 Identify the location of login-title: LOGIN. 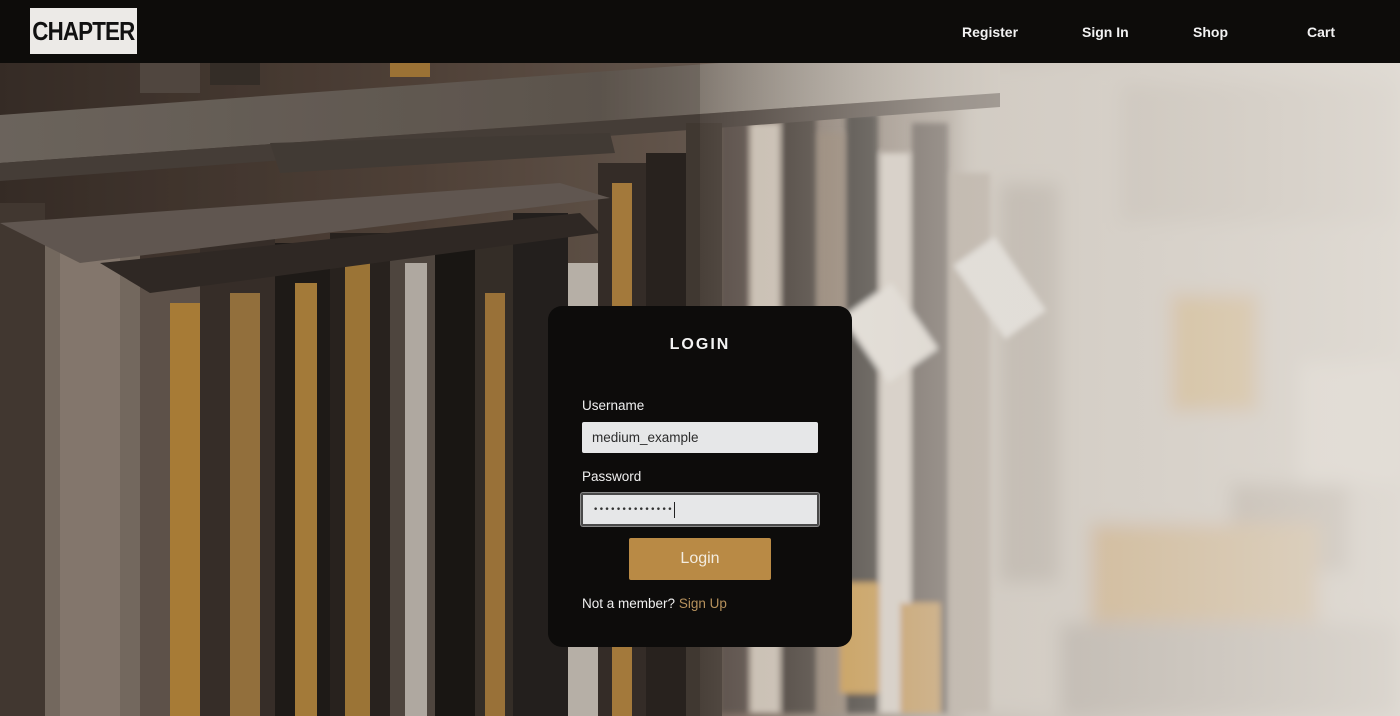
(700, 344).